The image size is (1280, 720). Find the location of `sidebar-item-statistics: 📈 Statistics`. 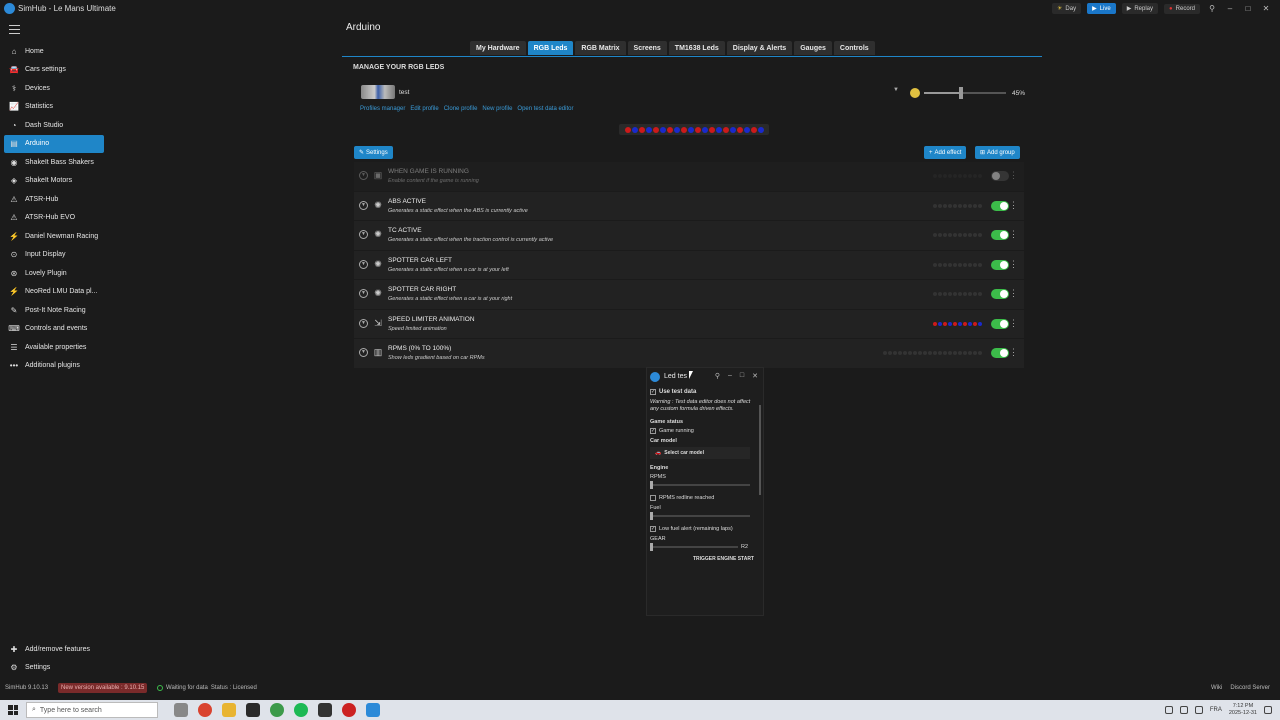

sidebar-item-statistics: 📈 Statistics is located at coordinates (54, 107).